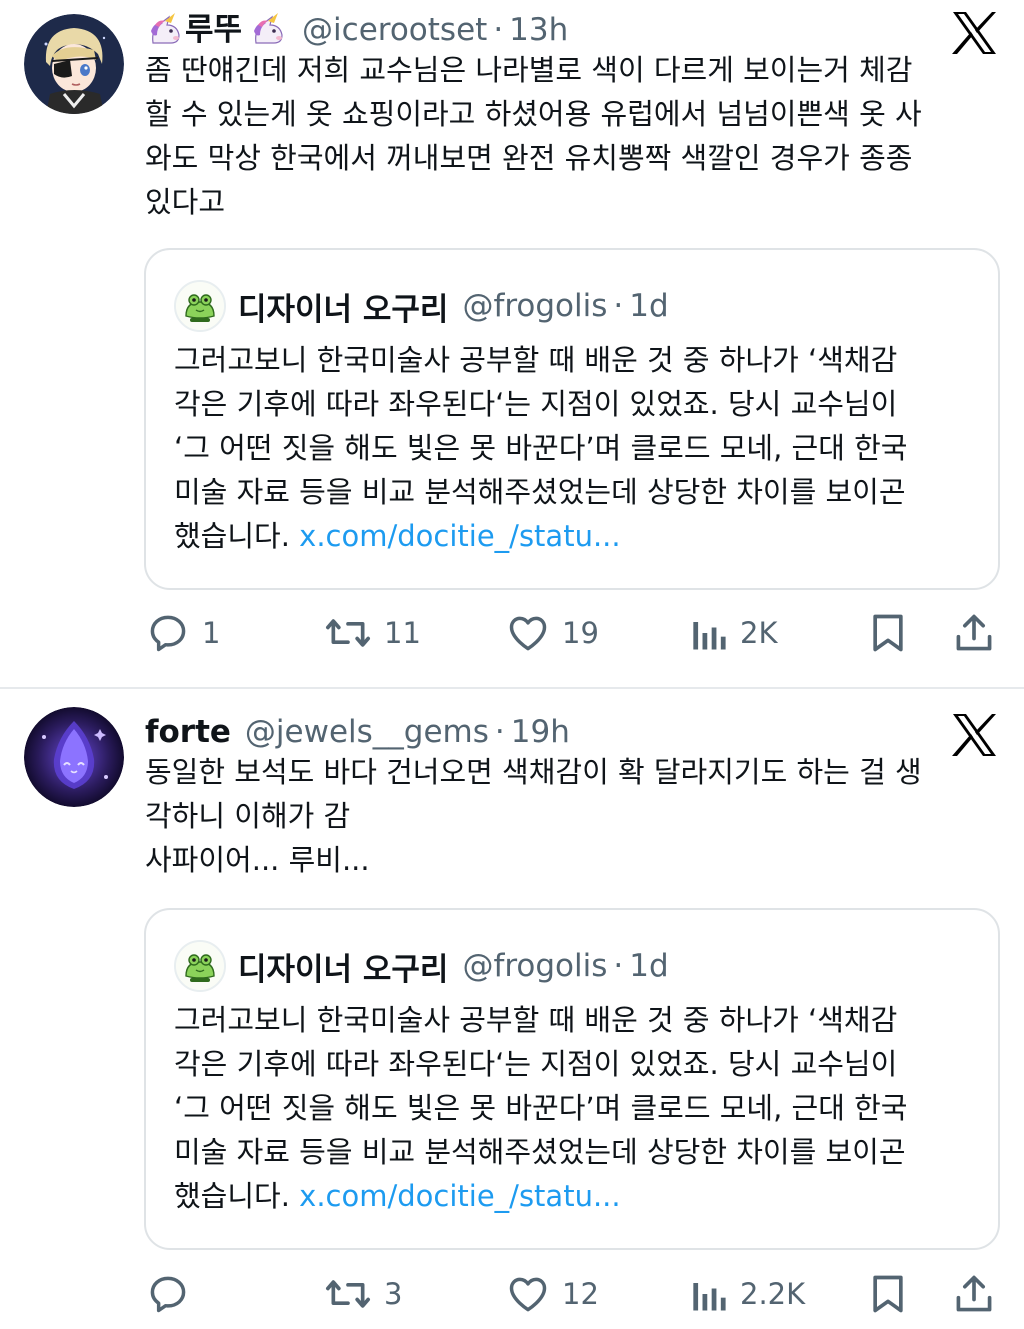  I want to click on tweet-header: forte @jewels__gems · 19h, so click(357, 732).